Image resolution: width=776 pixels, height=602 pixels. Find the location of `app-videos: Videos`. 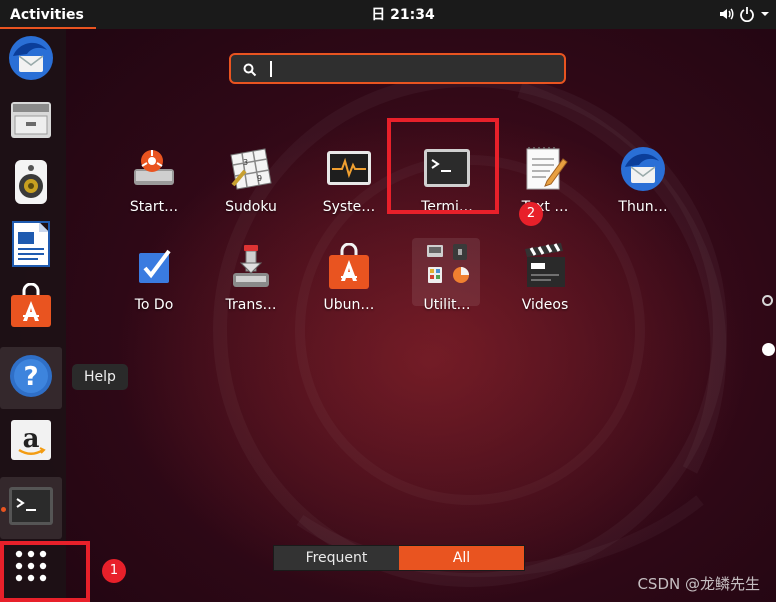

app-videos: Videos is located at coordinates (545, 283).